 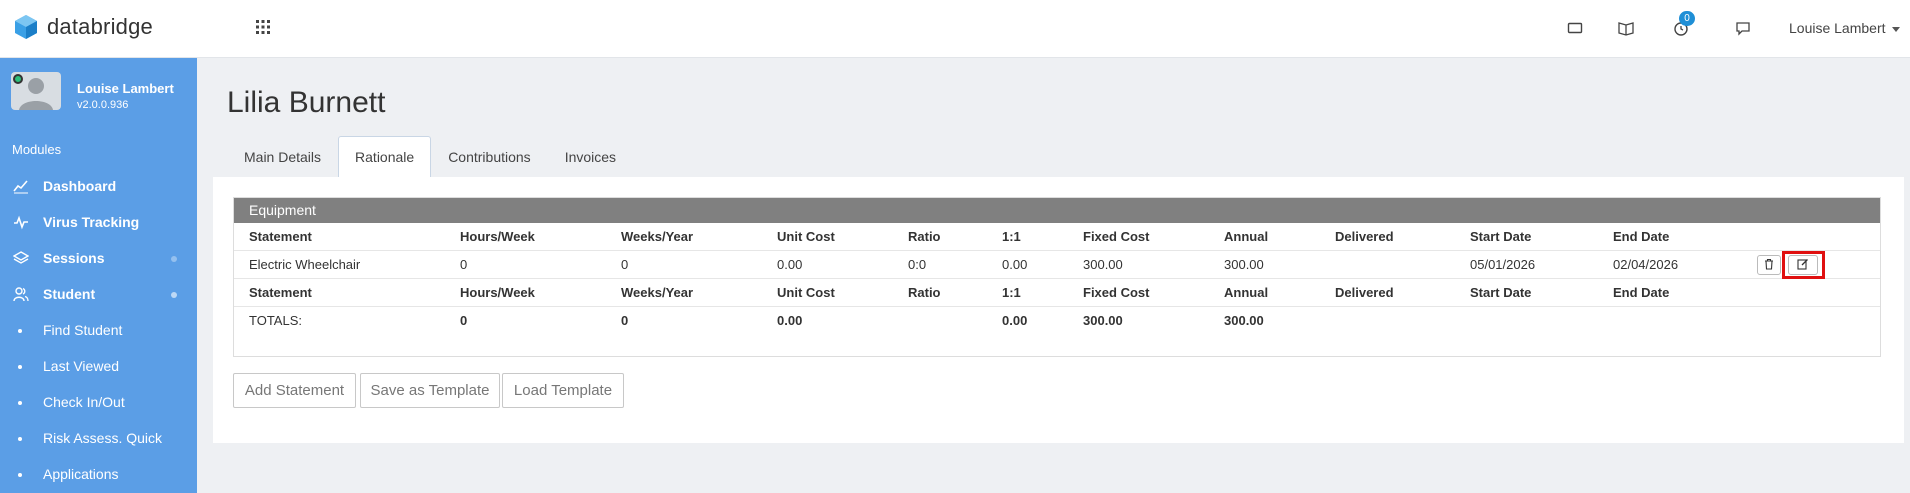 I want to click on edit-button-highlight, so click(x=1803, y=265).